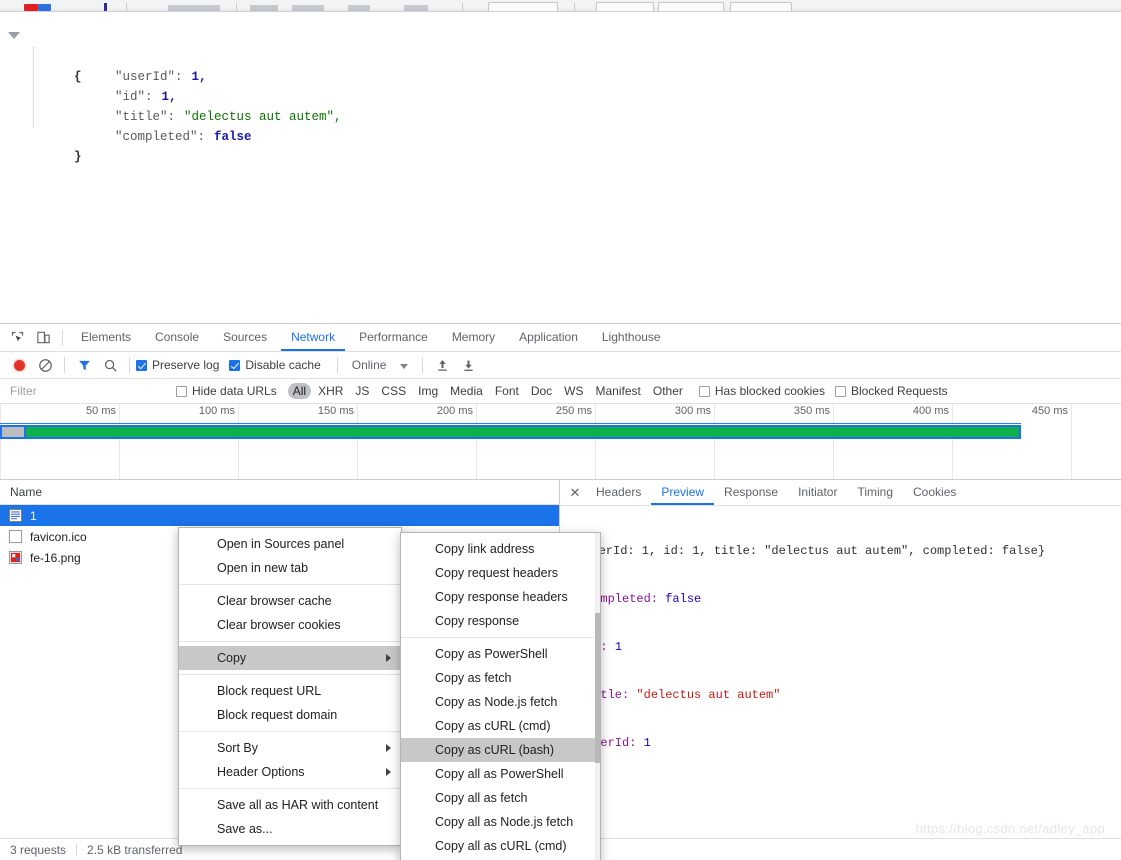 The image size is (1121, 860). I want to click on menu-item-copy-response-headers: Copy response headers, so click(500, 597).